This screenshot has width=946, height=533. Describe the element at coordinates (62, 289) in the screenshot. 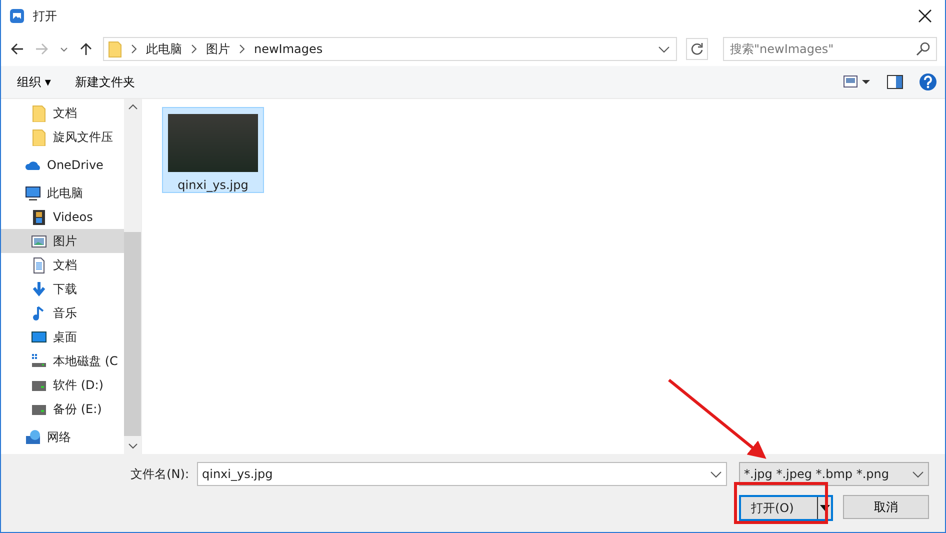

I see `sidebar-item: 下载` at that location.